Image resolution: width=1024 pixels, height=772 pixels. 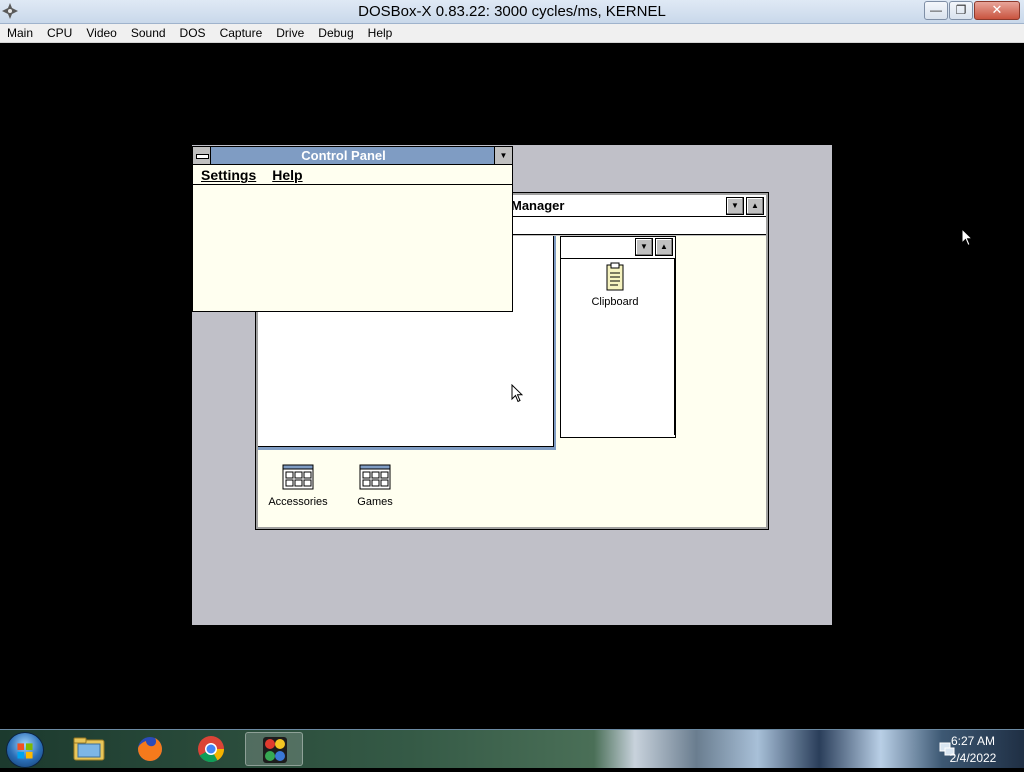 What do you see at coordinates (375, 502) in the screenshot?
I see `games-label: Games` at bounding box center [375, 502].